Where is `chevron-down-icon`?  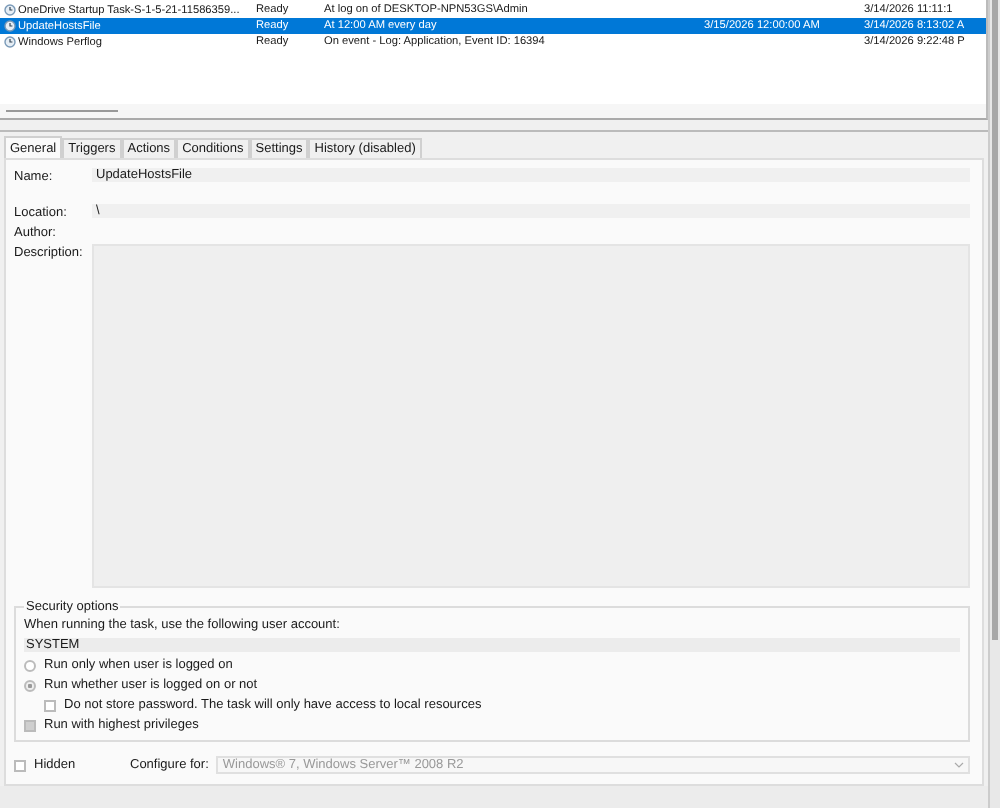
chevron-down-icon is located at coordinates (959, 765).